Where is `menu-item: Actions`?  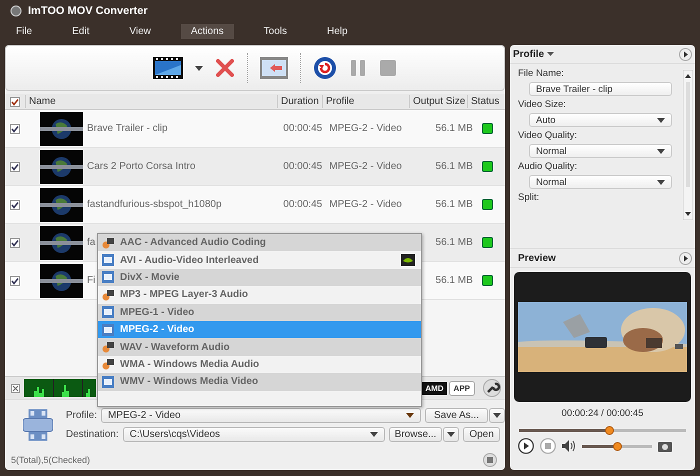 menu-item: Actions is located at coordinates (207, 31).